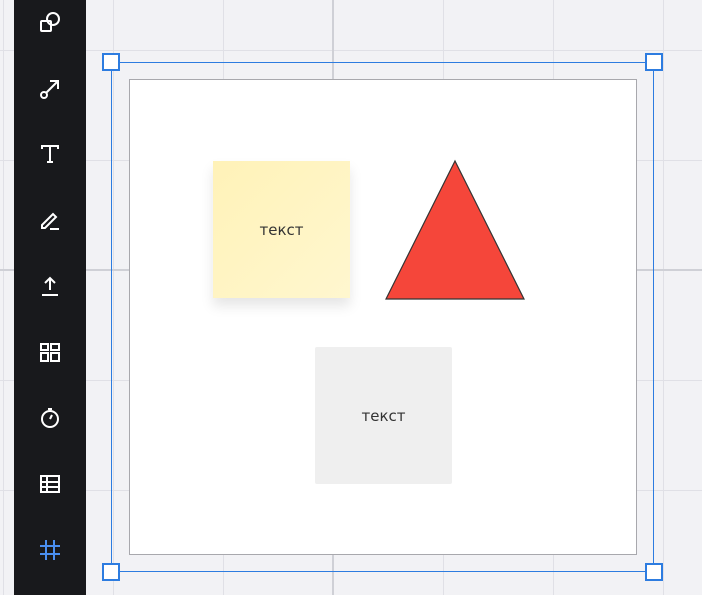  I want to click on timer-icon, so click(50, 418).